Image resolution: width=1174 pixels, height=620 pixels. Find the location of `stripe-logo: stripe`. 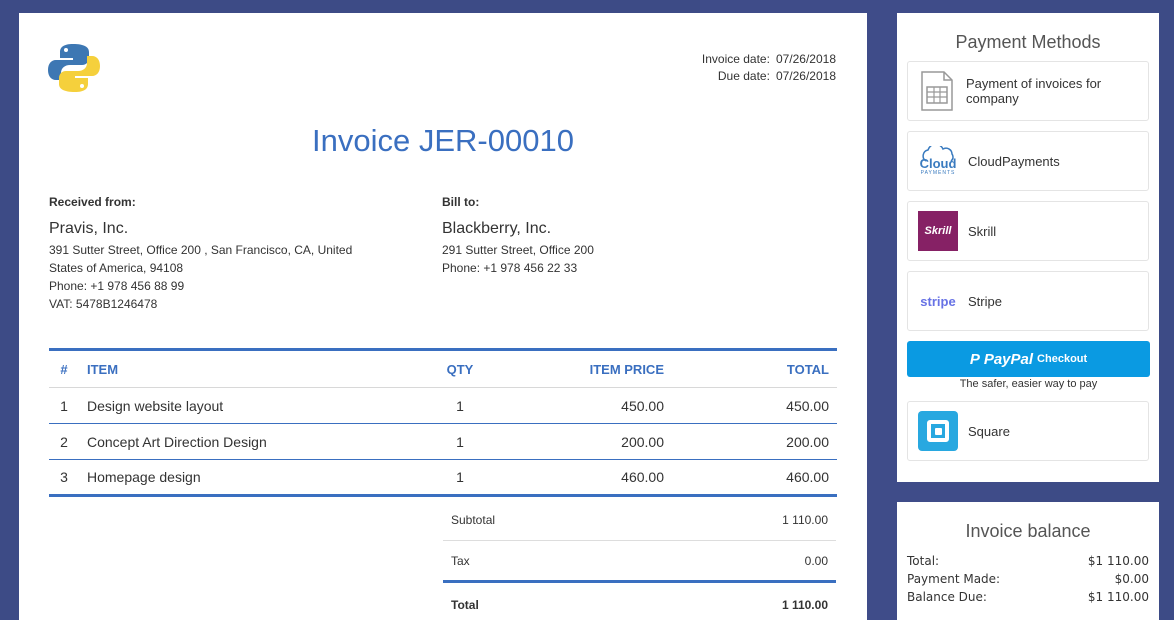

stripe-logo: stripe is located at coordinates (938, 301).